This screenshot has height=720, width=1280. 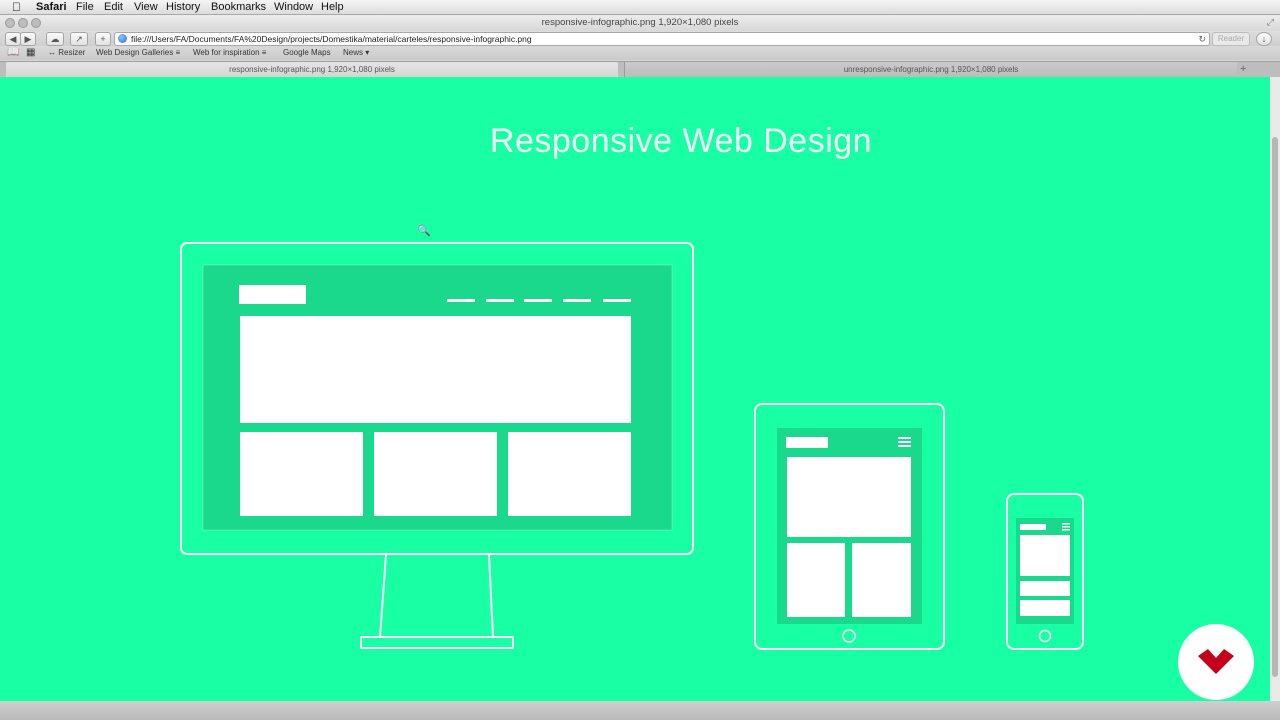 What do you see at coordinates (66, 53) in the screenshot?
I see `bookmark-resizer: ↔ Resizer` at bounding box center [66, 53].